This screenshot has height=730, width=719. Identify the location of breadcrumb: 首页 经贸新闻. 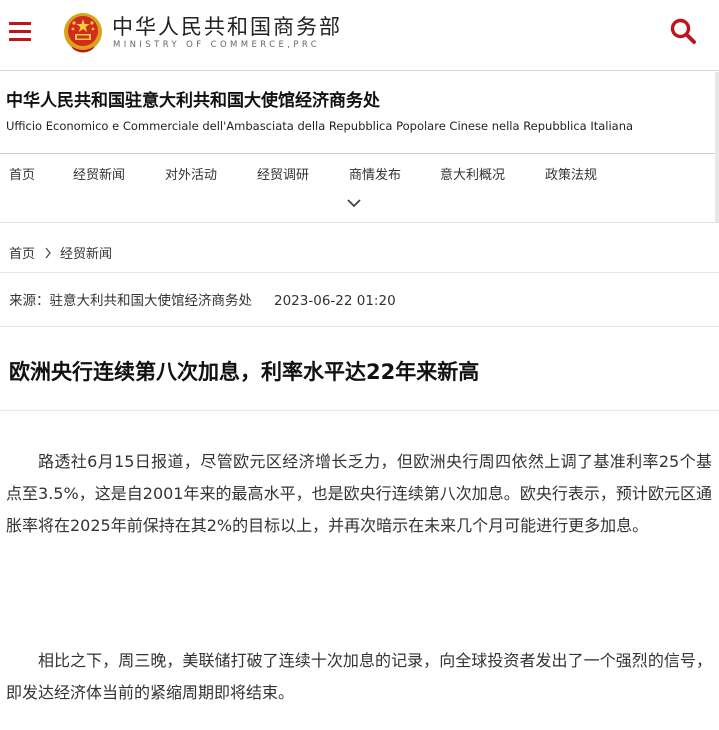
(60, 252).